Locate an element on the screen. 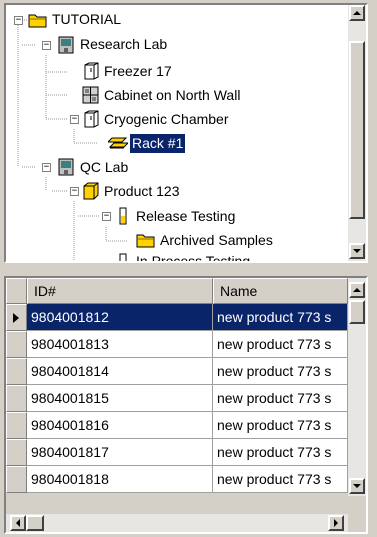 This screenshot has width=377, height=537. tree-node-rack-1: Rack #1 is located at coordinates (157, 143).